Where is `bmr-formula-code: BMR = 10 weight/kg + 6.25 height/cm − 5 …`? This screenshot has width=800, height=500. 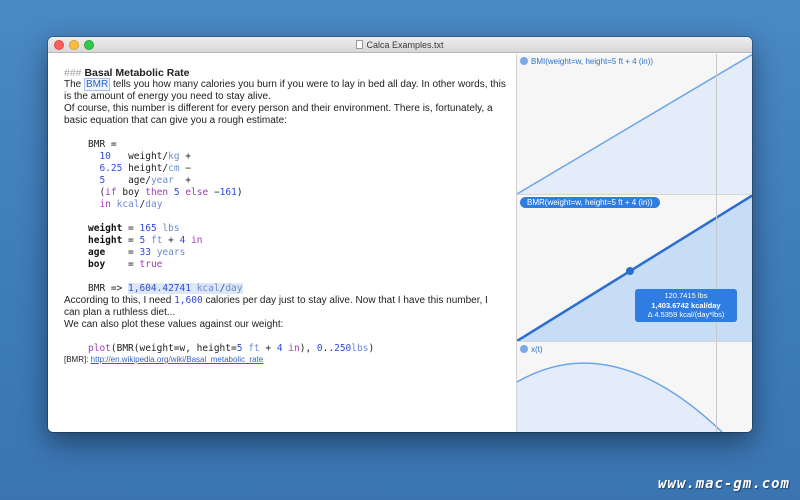 bmr-formula-code: BMR = 10 weight/kg + 6.25 height/cm − 5 … is located at coordinates (165, 174).